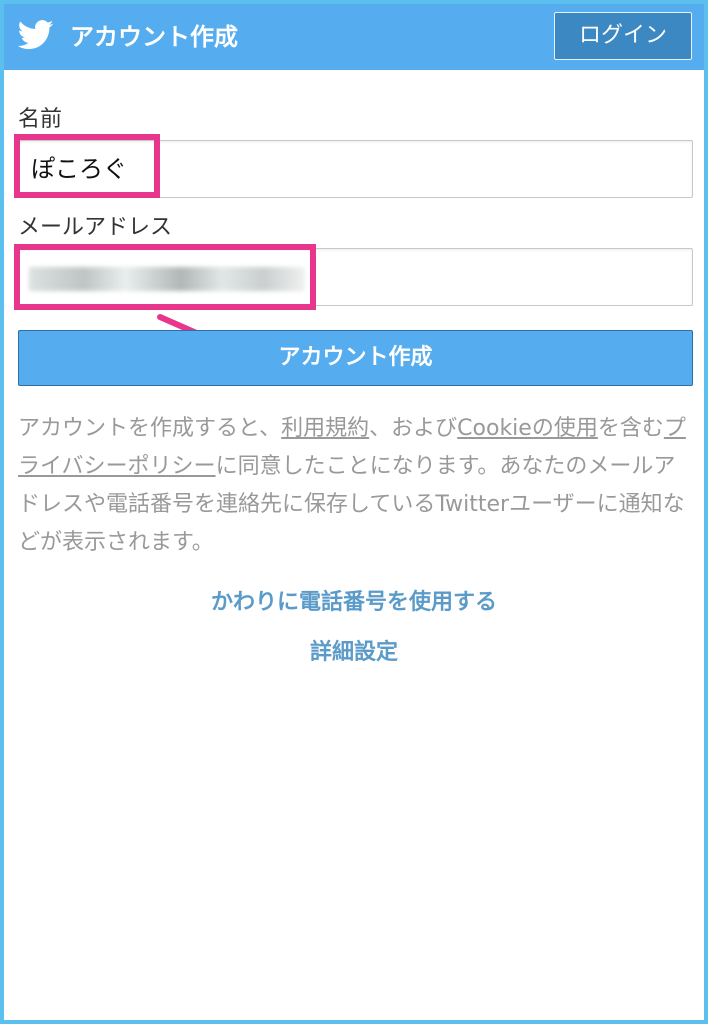  What do you see at coordinates (154, 37) in the screenshot?
I see `page-title: アカウント作成` at bounding box center [154, 37].